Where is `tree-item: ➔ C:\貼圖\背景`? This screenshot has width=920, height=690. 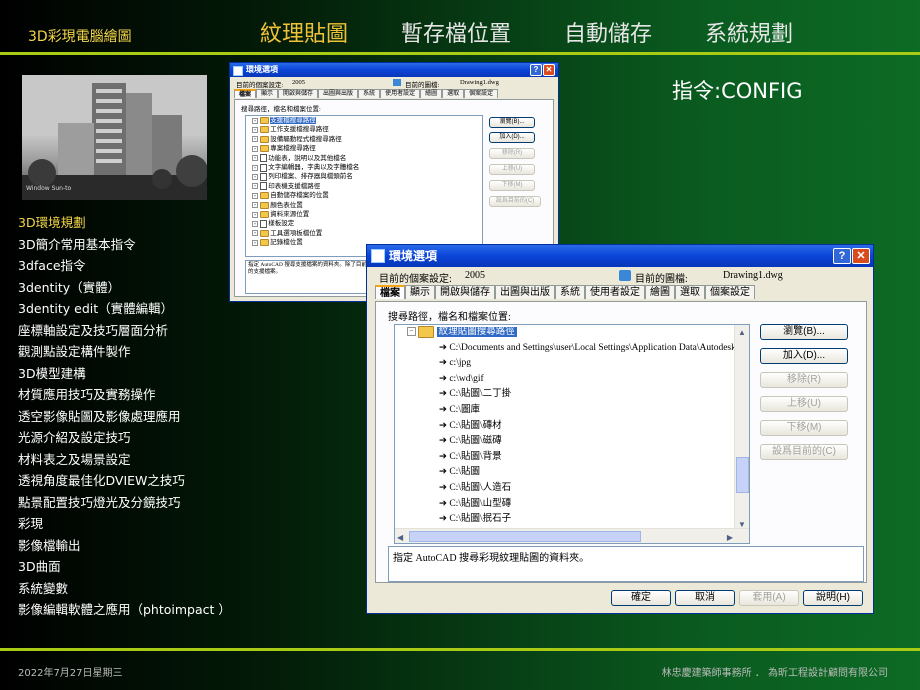 tree-item: ➔ C:\貼圖\背景 is located at coordinates (572, 458).